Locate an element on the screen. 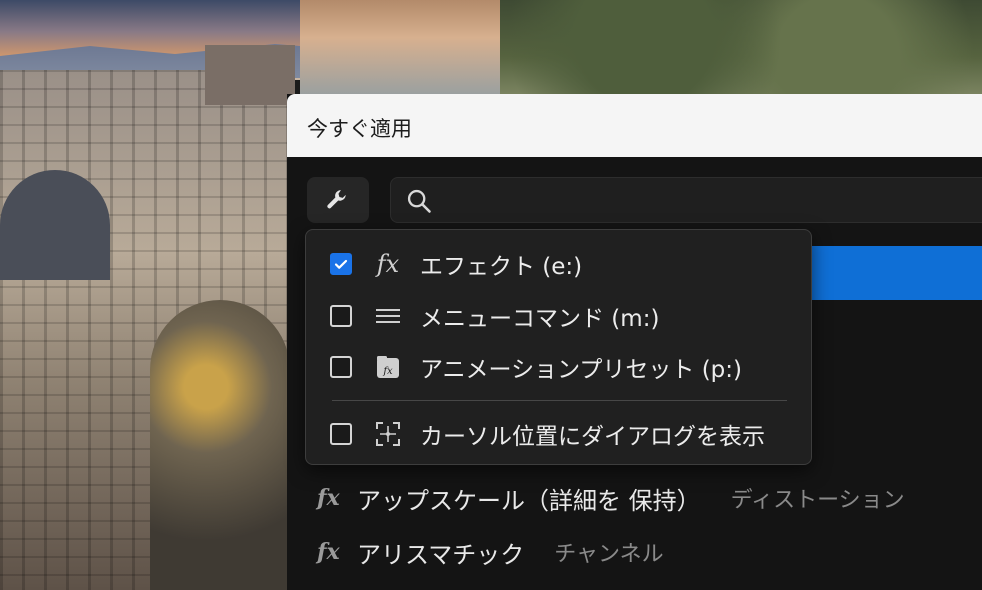 The height and width of the screenshot is (590, 982). svg-text: fx is located at coordinates (387, 371).